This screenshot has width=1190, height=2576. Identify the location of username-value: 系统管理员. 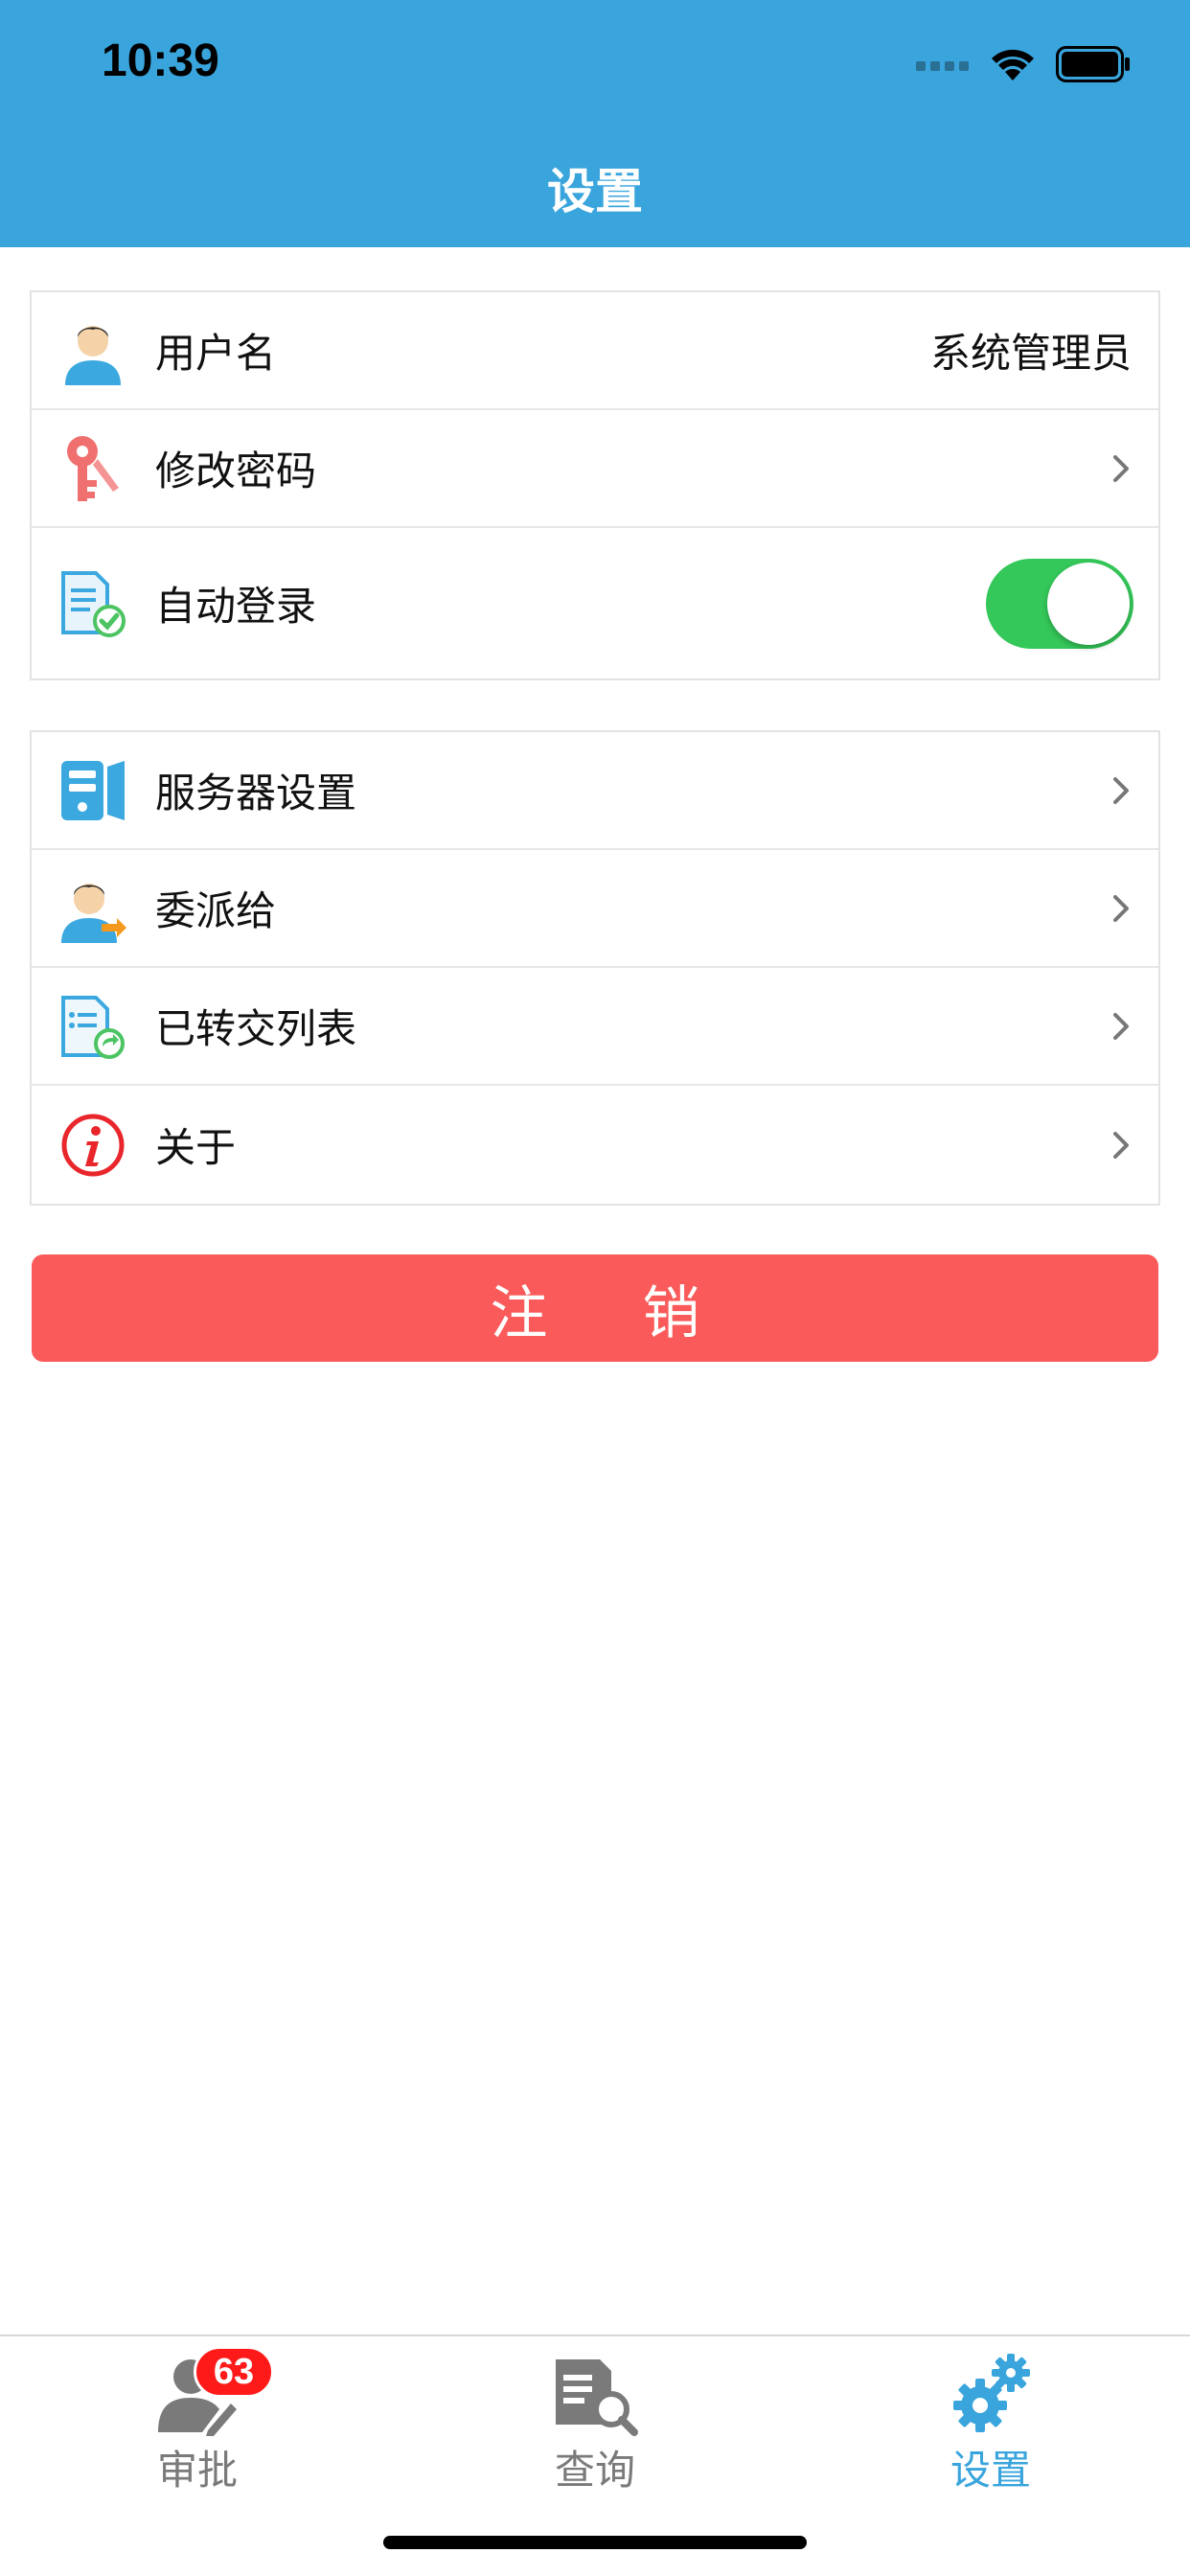
(1031, 353).